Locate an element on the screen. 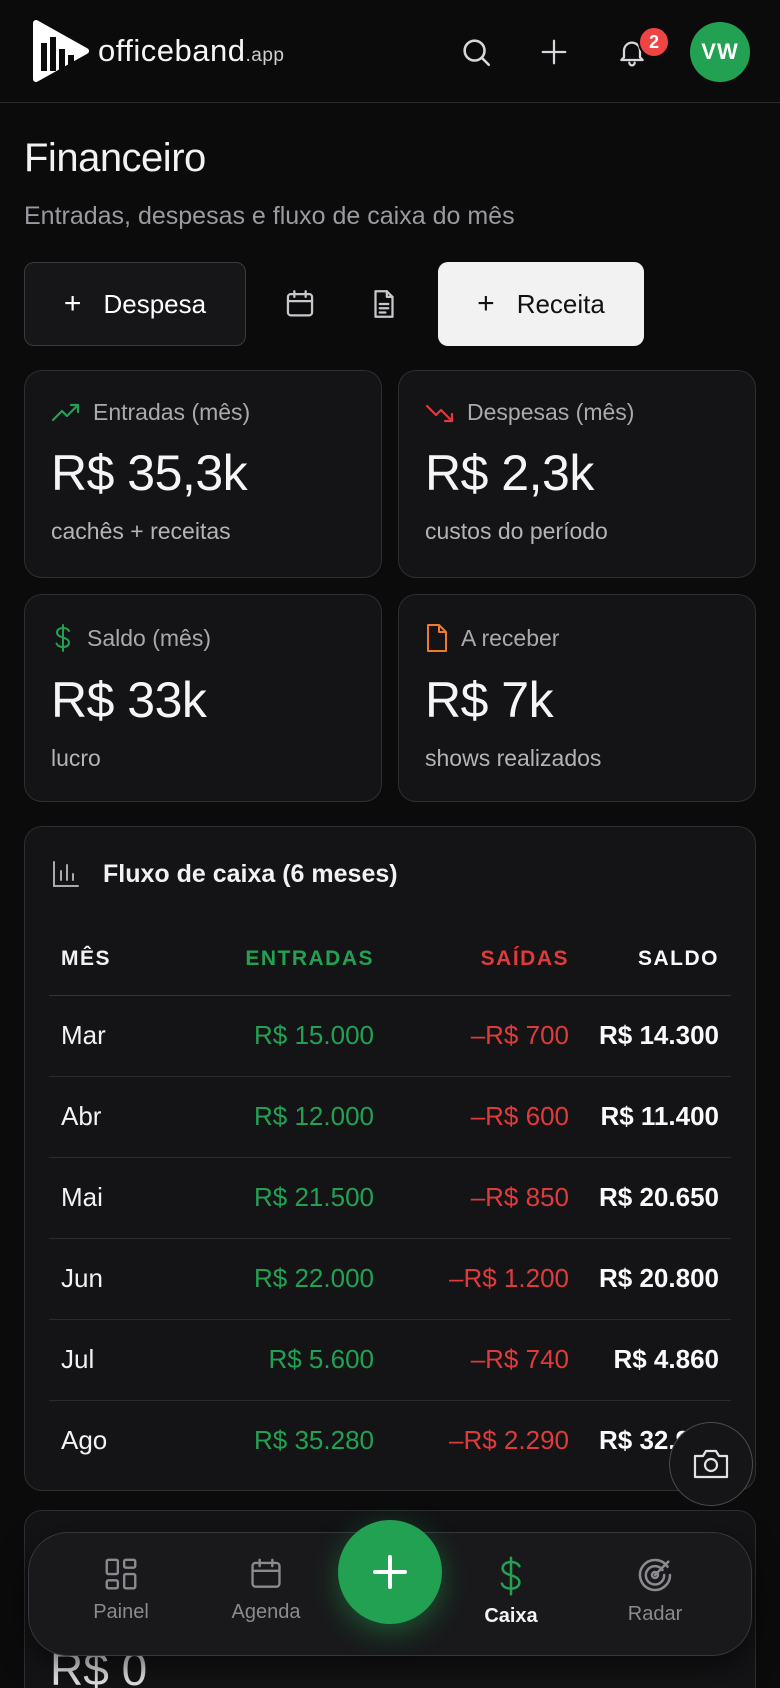  stat-sub: custos do período is located at coordinates (516, 531).